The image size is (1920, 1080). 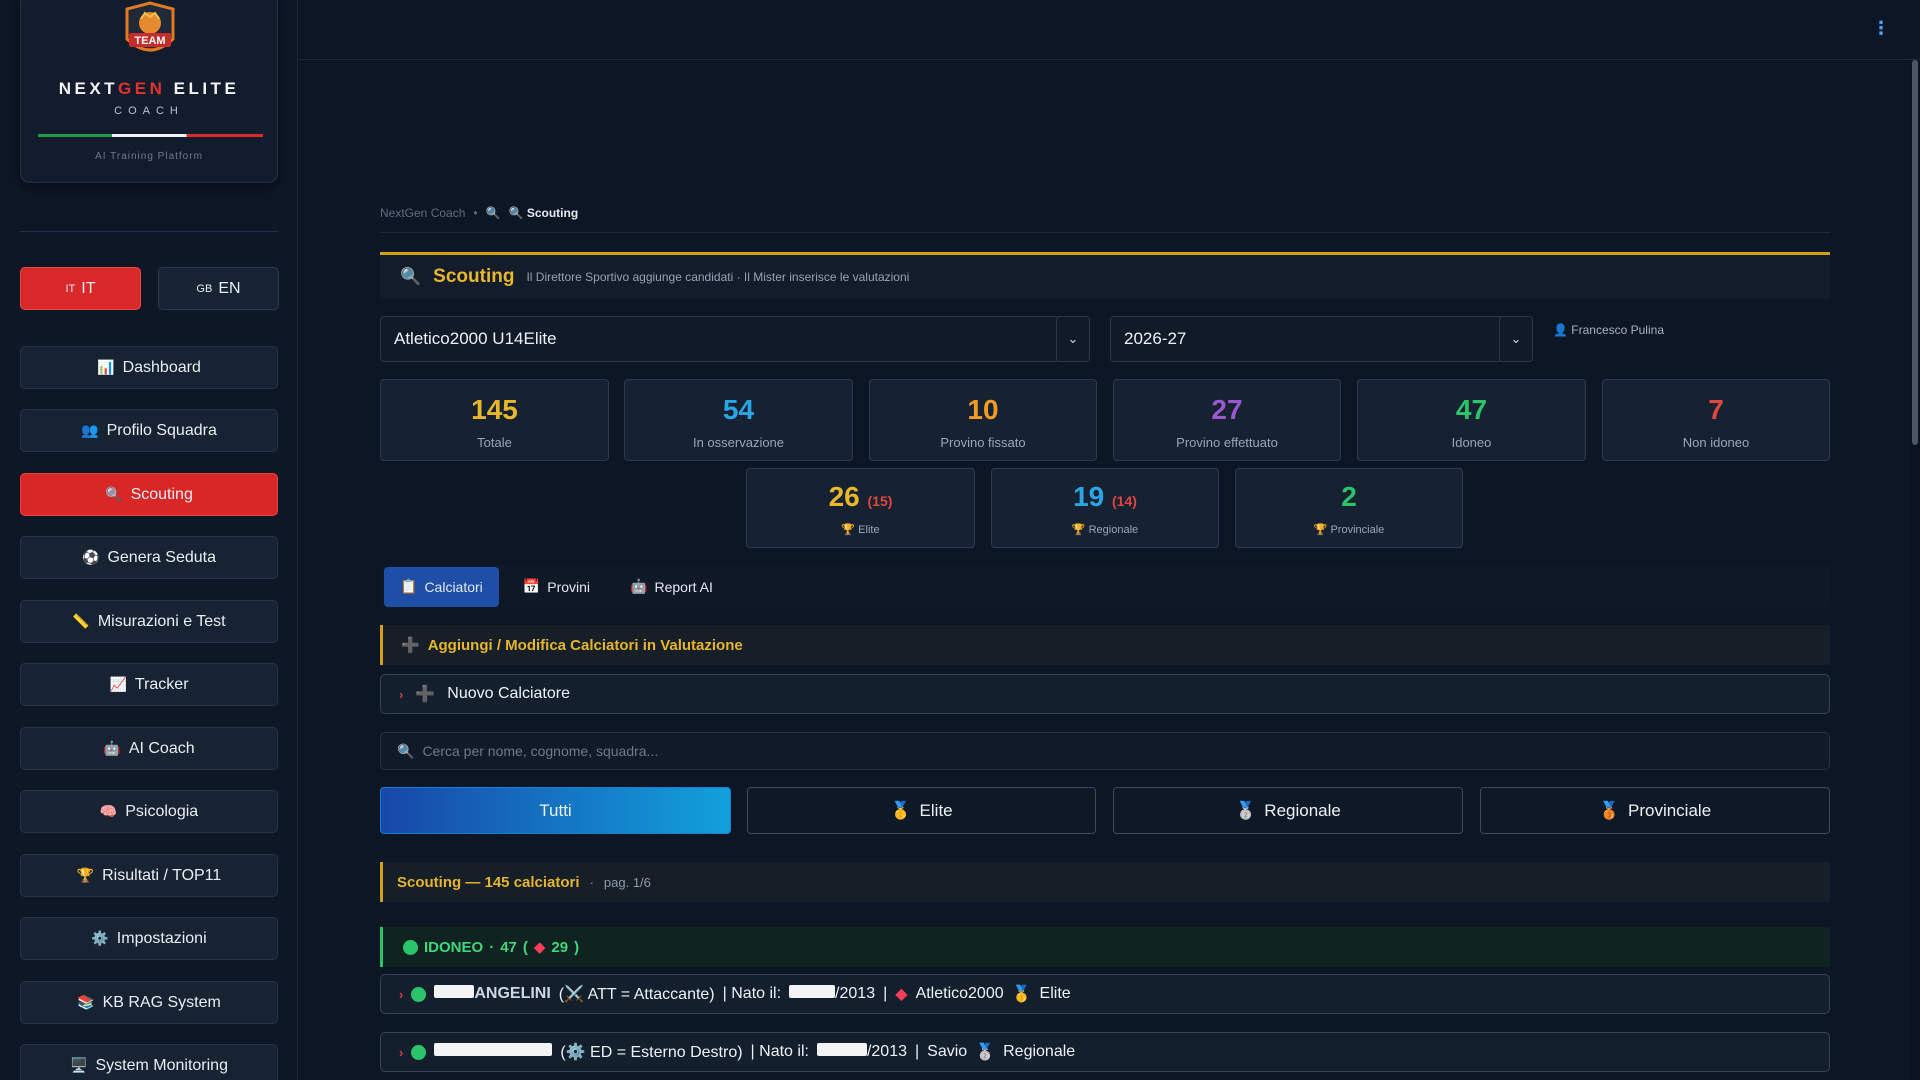 I want to click on language-en-label: EN, so click(x=229, y=288).